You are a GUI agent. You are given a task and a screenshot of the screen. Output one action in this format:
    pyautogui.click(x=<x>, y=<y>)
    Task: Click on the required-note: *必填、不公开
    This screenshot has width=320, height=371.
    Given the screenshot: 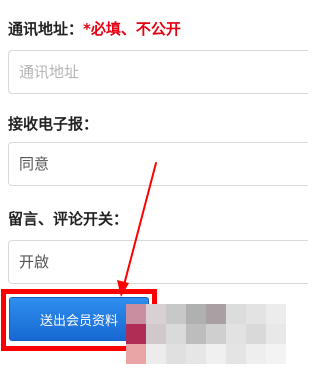 What is the action you would take?
    pyautogui.click(x=132, y=29)
    